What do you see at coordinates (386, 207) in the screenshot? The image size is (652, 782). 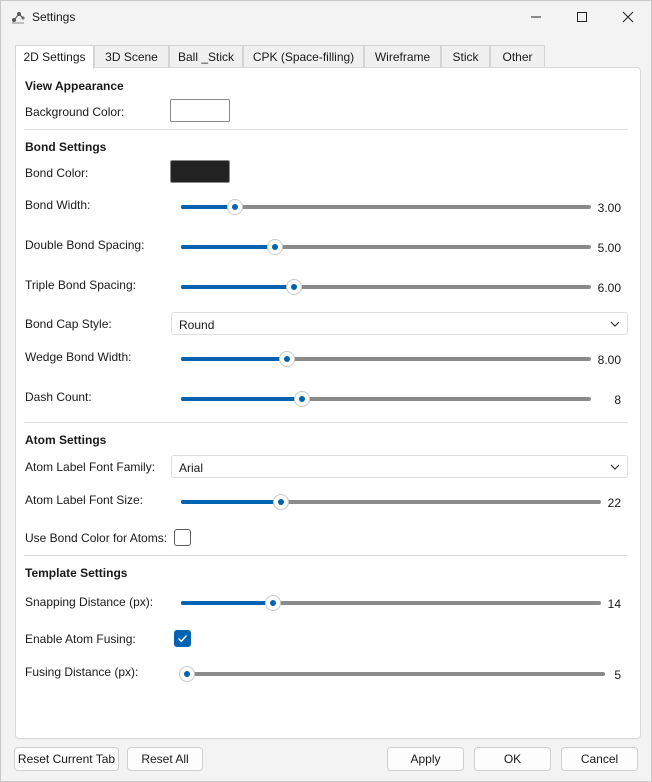 I see `bond-width-slider` at bounding box center [386, 207].